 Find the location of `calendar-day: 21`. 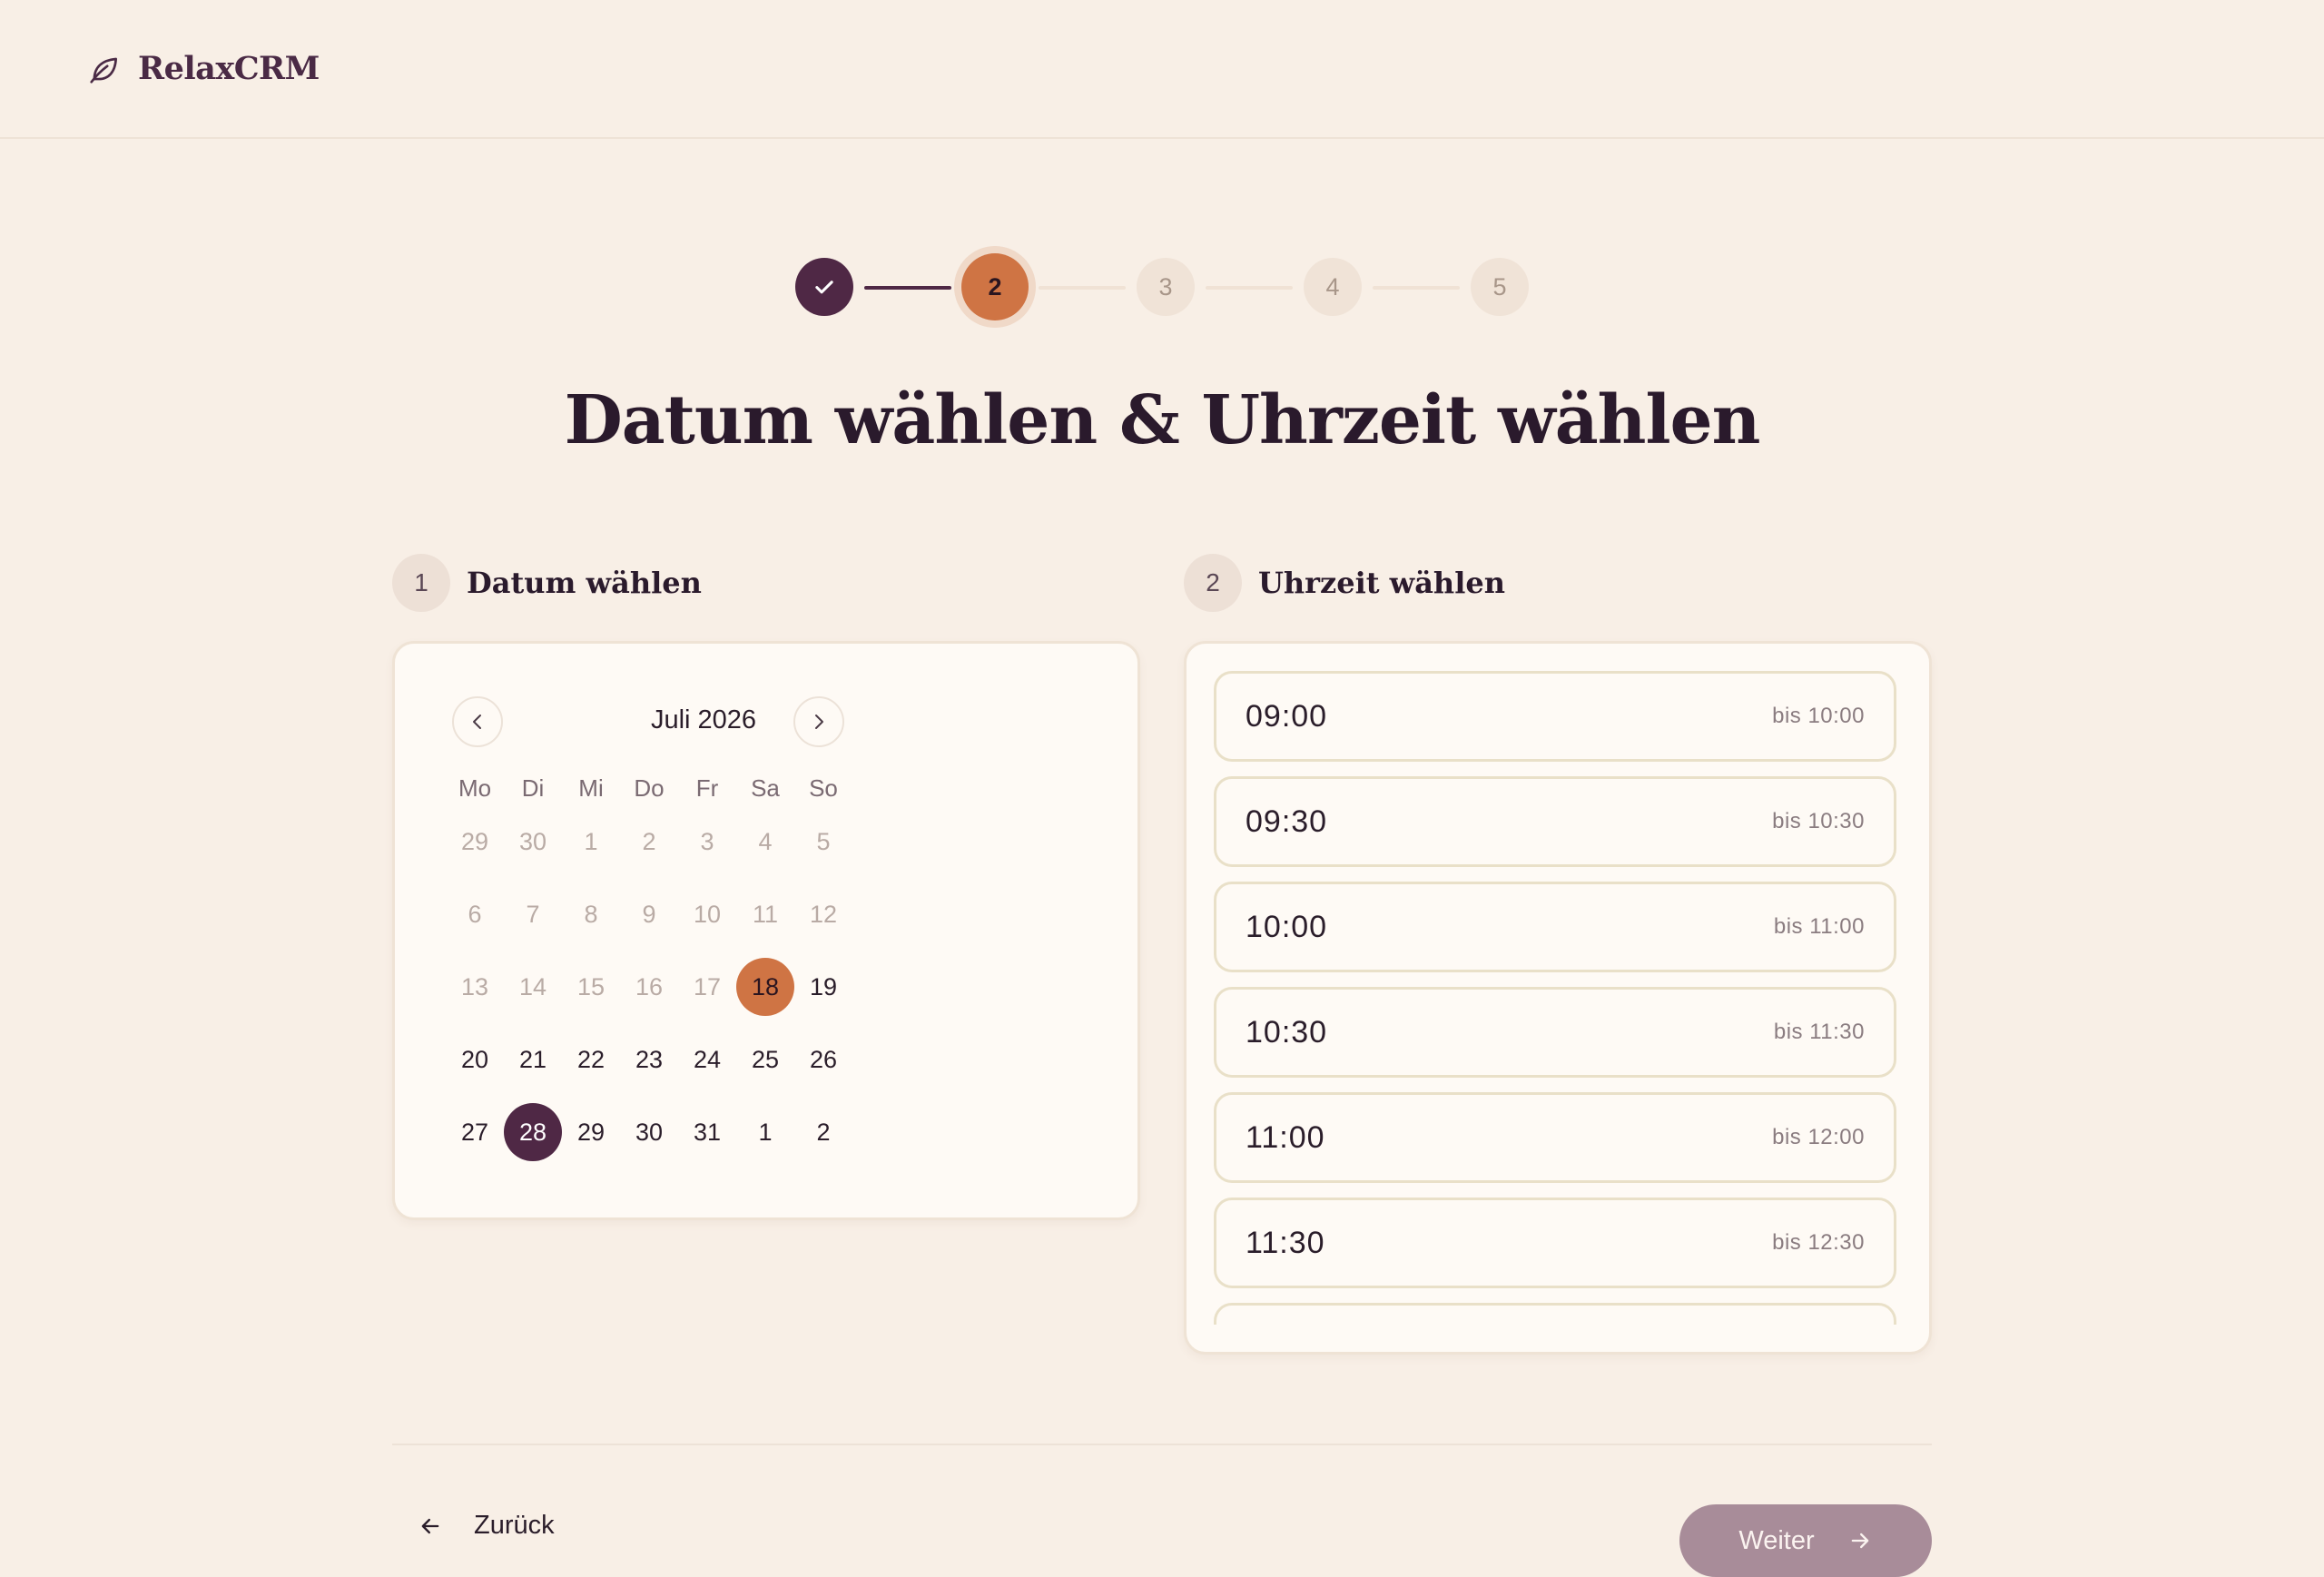

calendar-day: 21 is located at coordinates (533, 1060).